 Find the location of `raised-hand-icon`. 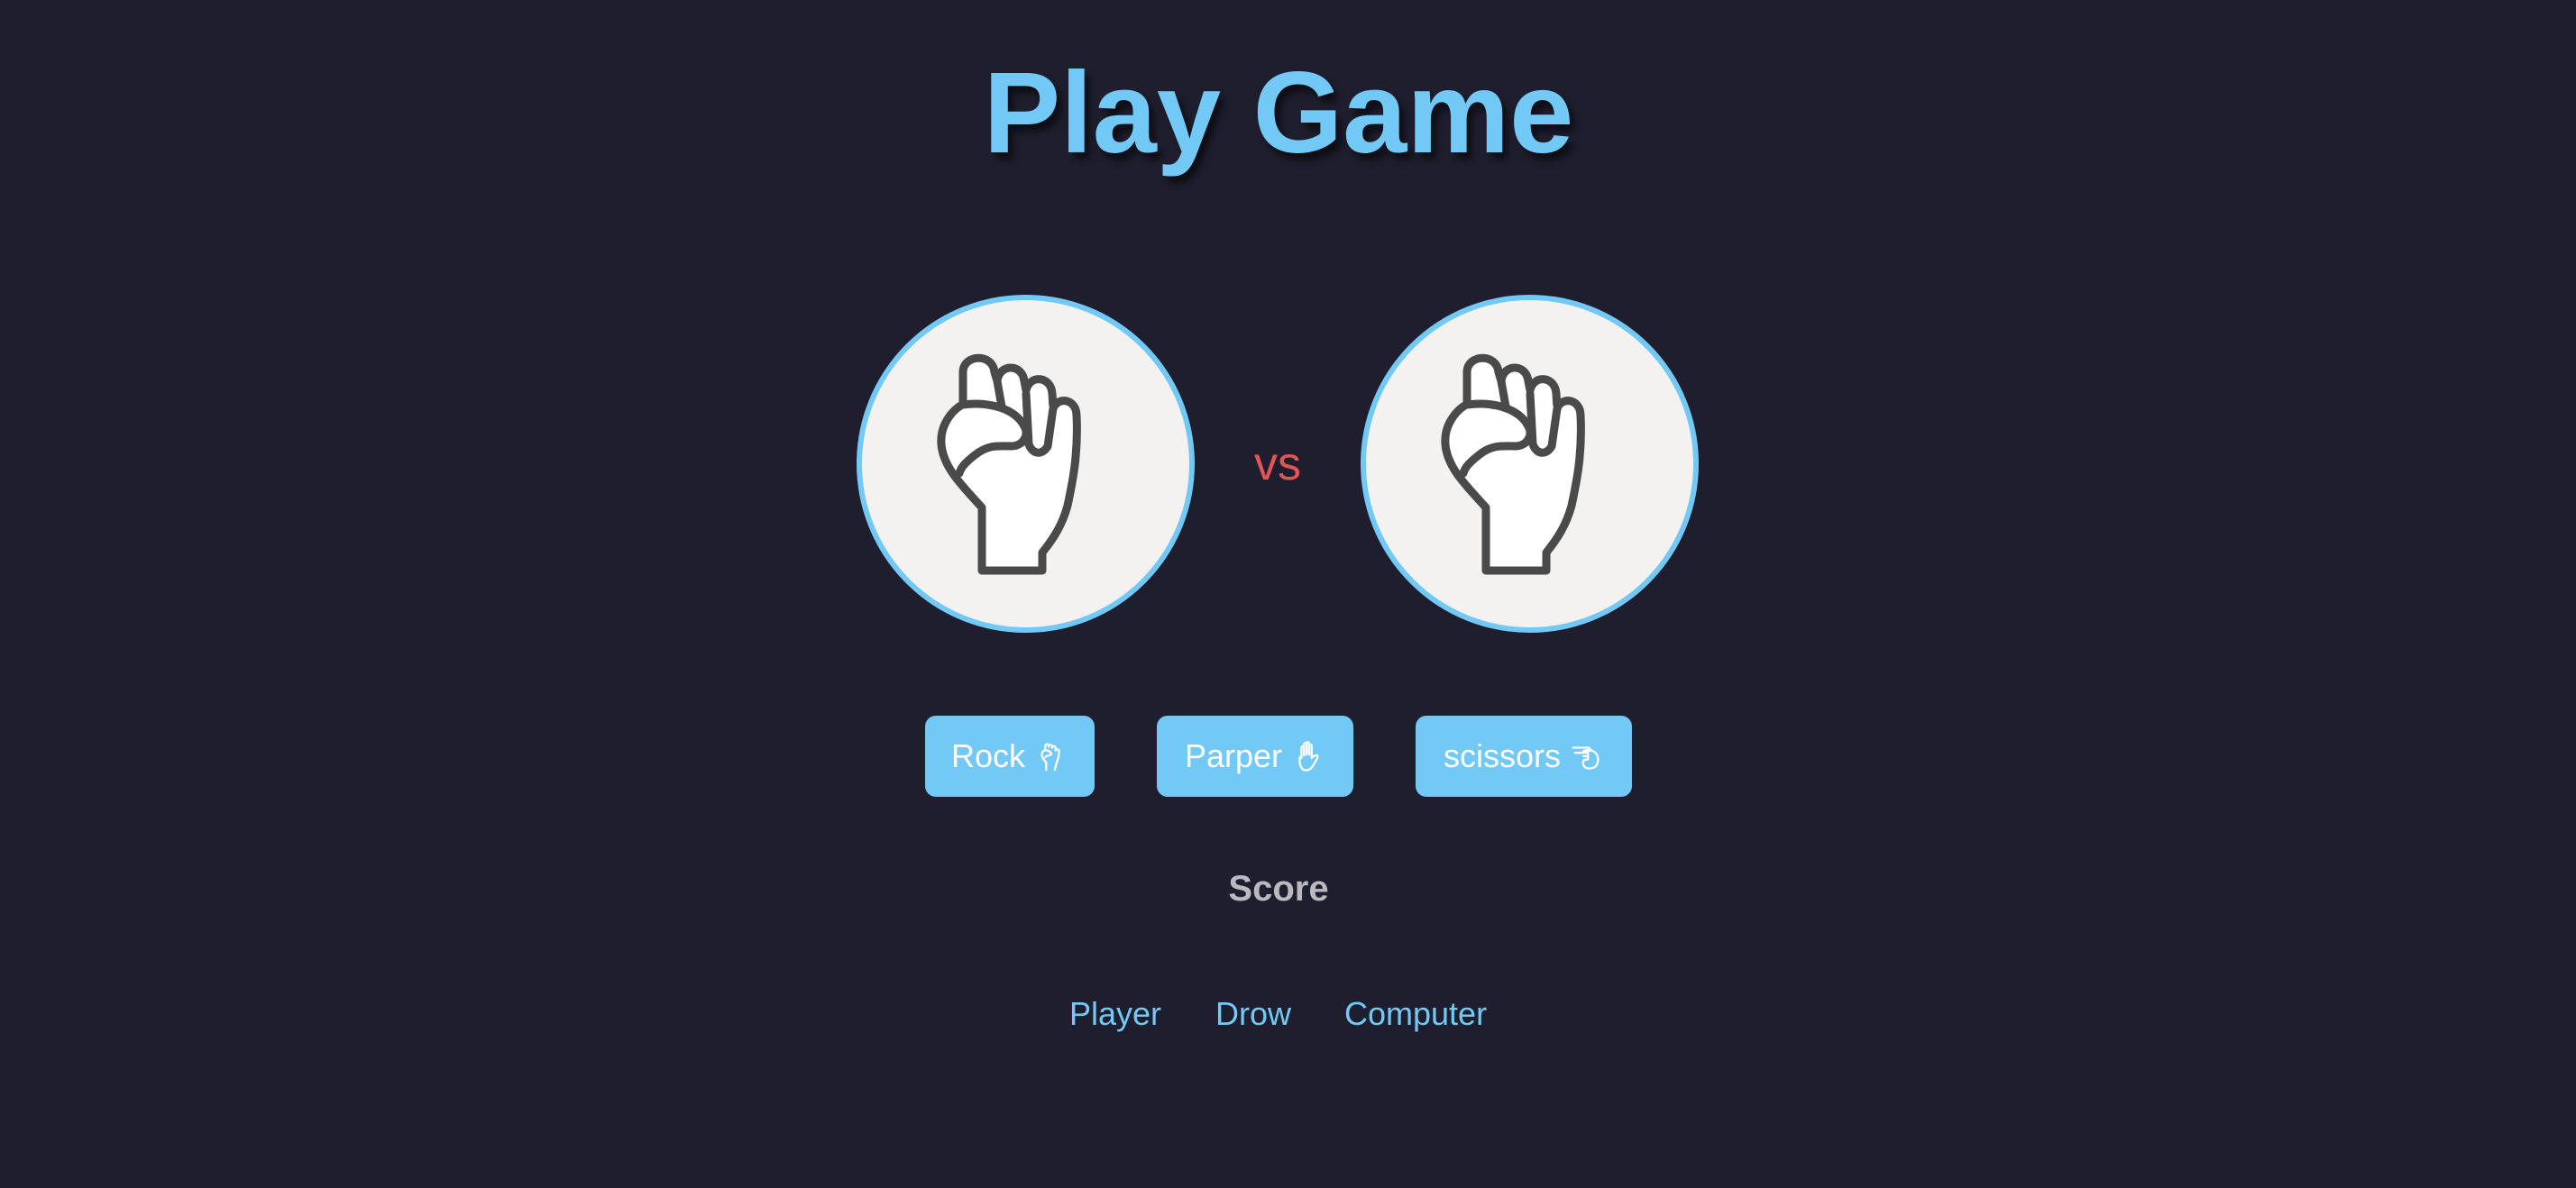

raised-hand-icon is located at coordinates (1308, 756).